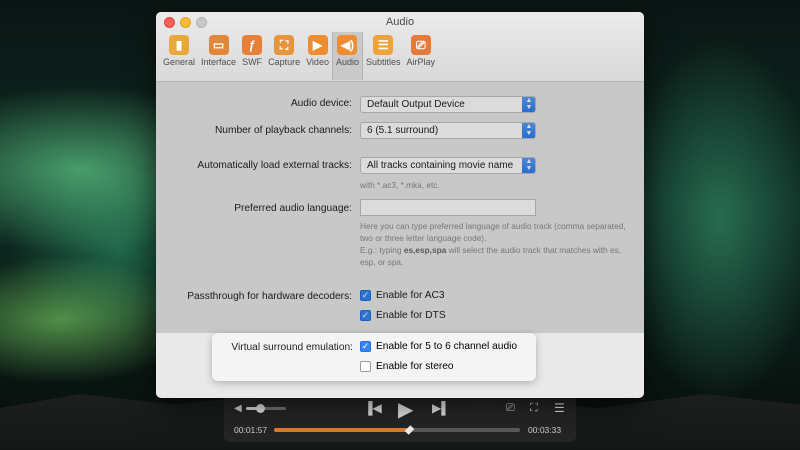  Describe the element at coordinates (411, 315) in the screenshot. I see `dts-label: Enable for DTS` at that location.